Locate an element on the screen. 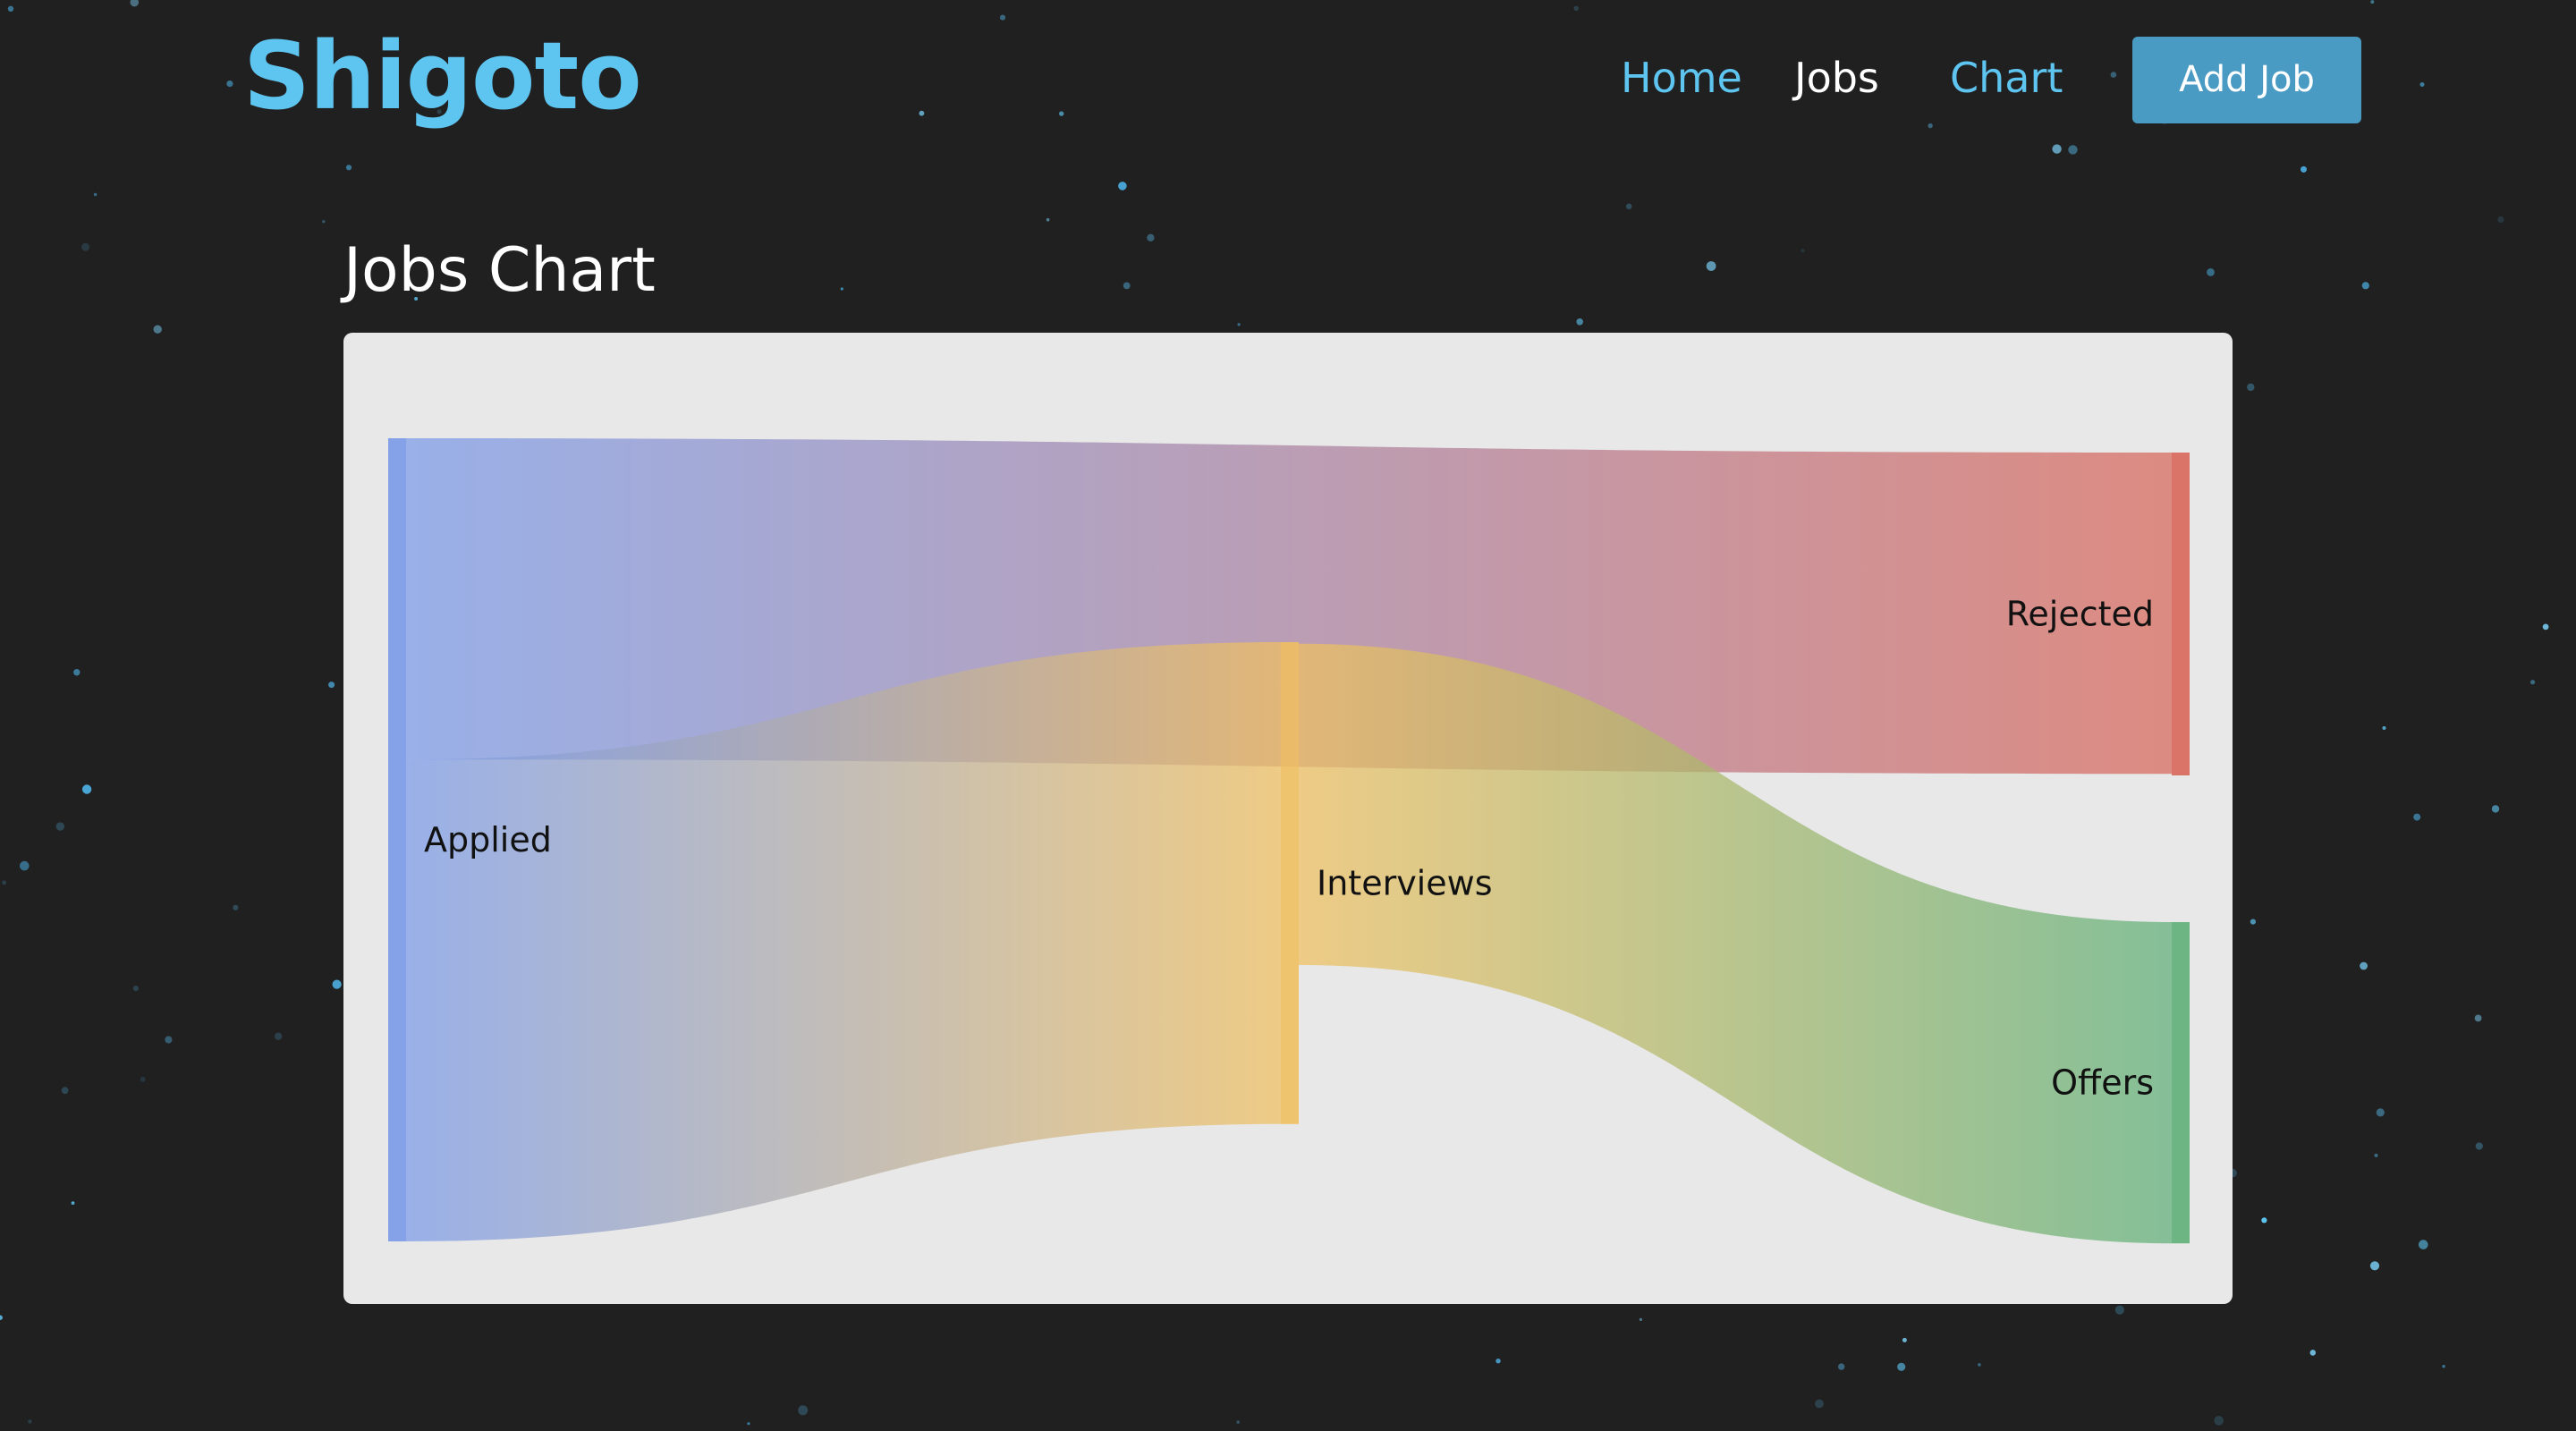  sankey-label-applied: Applied is located at coordinates (488, 840).